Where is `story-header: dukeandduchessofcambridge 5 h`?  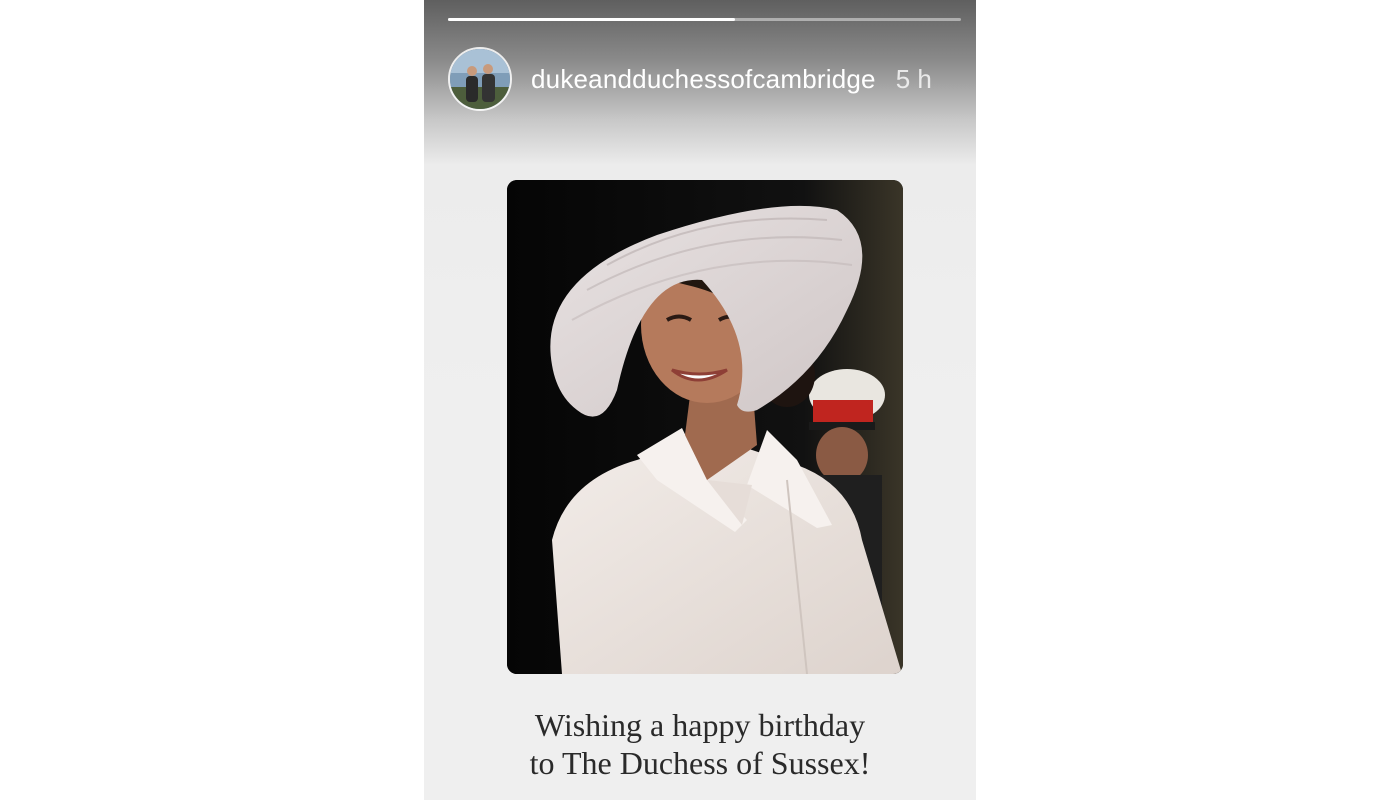 story-header: dukeandduchessofcambridge 5 h is located at coordinates (704, 79).